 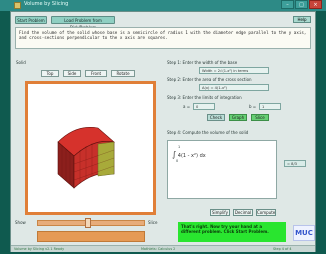 I want to click on view-side-button: Side, so click(x=72, y=73).